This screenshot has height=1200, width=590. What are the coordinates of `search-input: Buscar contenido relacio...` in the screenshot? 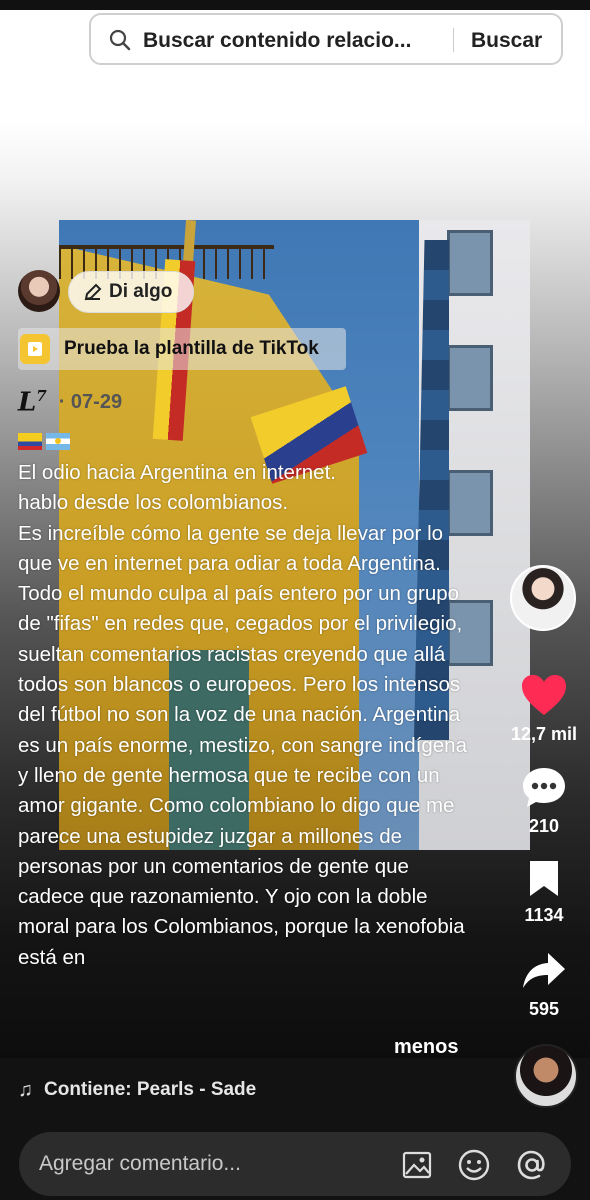 It's located at (277, 41).